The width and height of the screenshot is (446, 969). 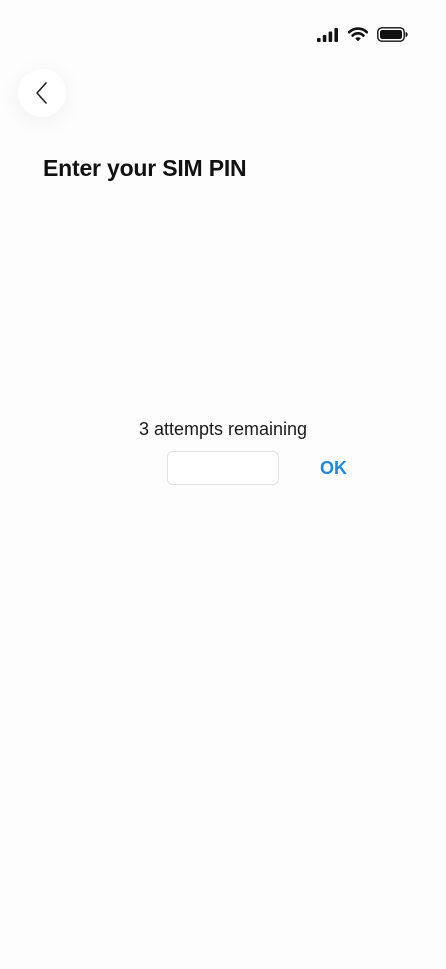 What do you see at coordinates (328, 34) in the screenshot?
I see `cellular-signal-icon` at bounding box center [328, 34].